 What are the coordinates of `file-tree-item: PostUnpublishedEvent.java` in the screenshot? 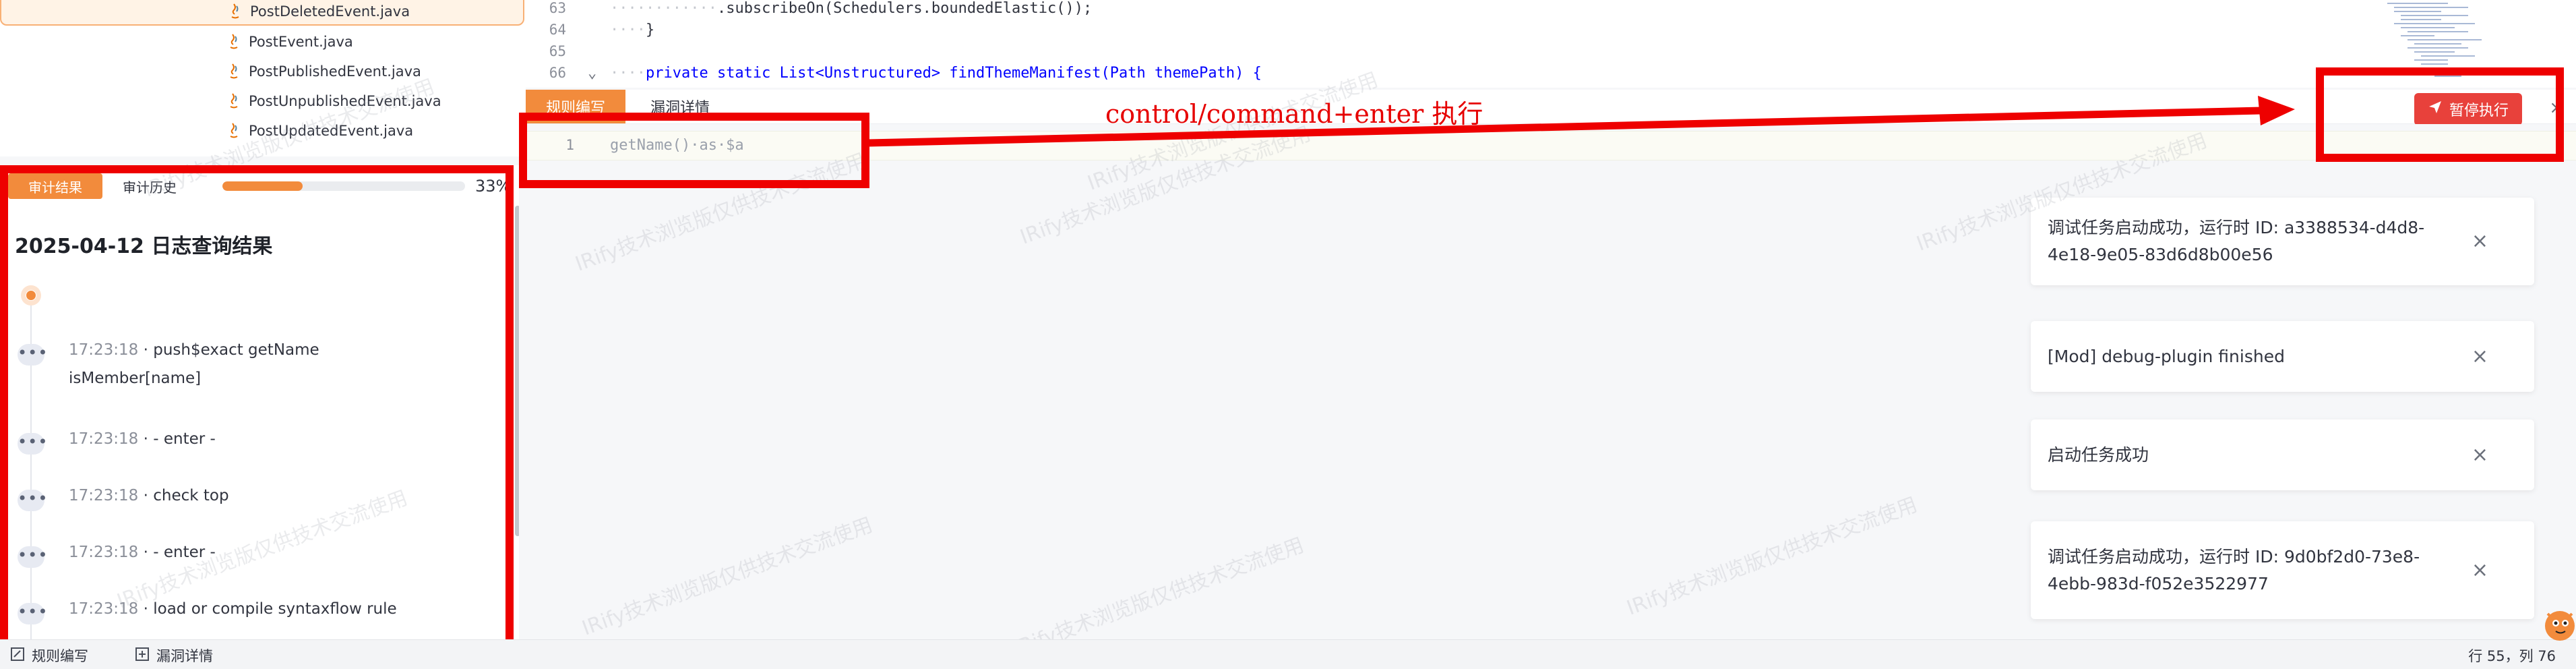 It's located at (333, 101).